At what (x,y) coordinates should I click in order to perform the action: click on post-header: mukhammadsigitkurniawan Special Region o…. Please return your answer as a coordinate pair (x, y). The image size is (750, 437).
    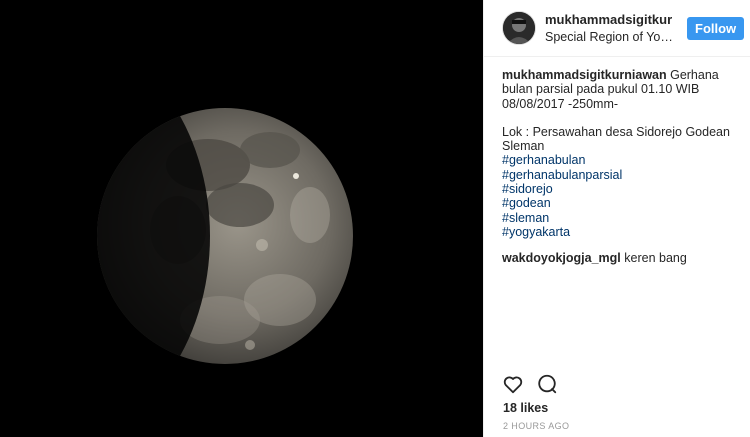
    Looking at the image, I should click on (617, 28).